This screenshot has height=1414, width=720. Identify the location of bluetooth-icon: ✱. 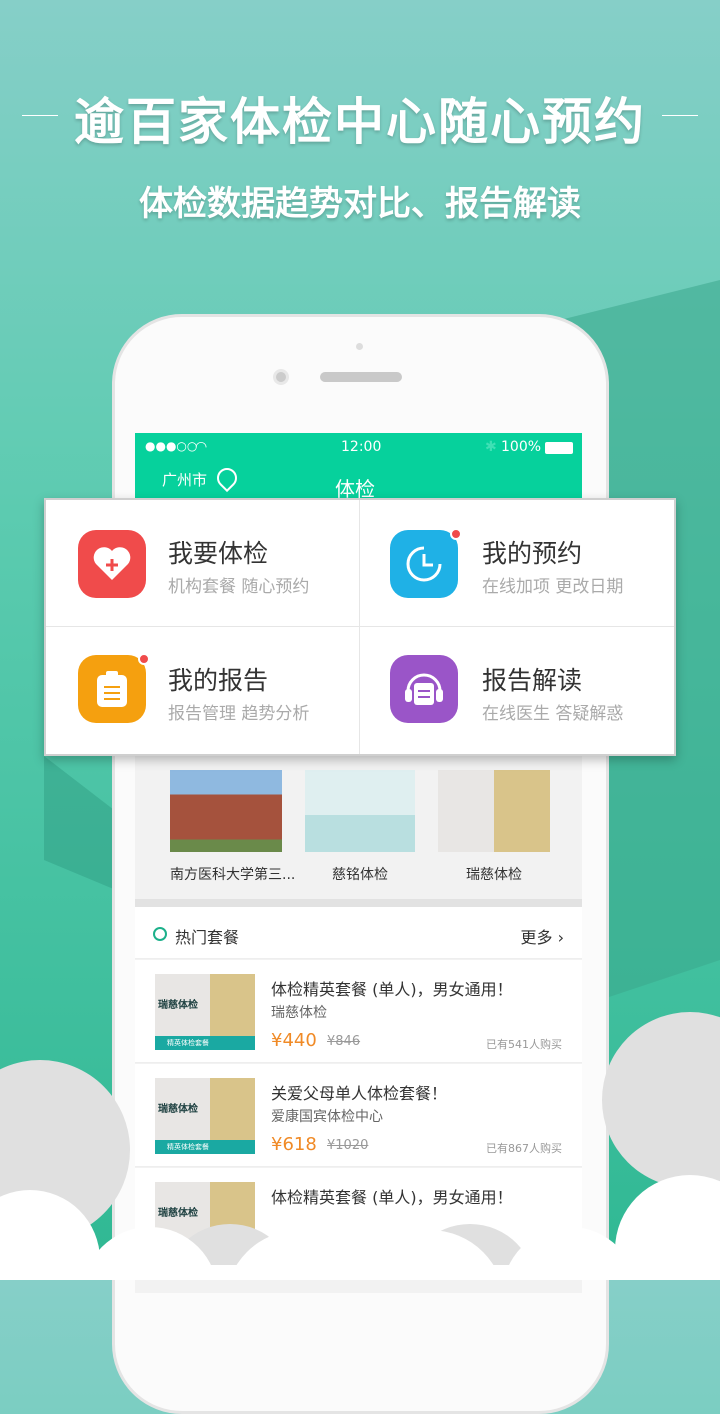
(491, 447).